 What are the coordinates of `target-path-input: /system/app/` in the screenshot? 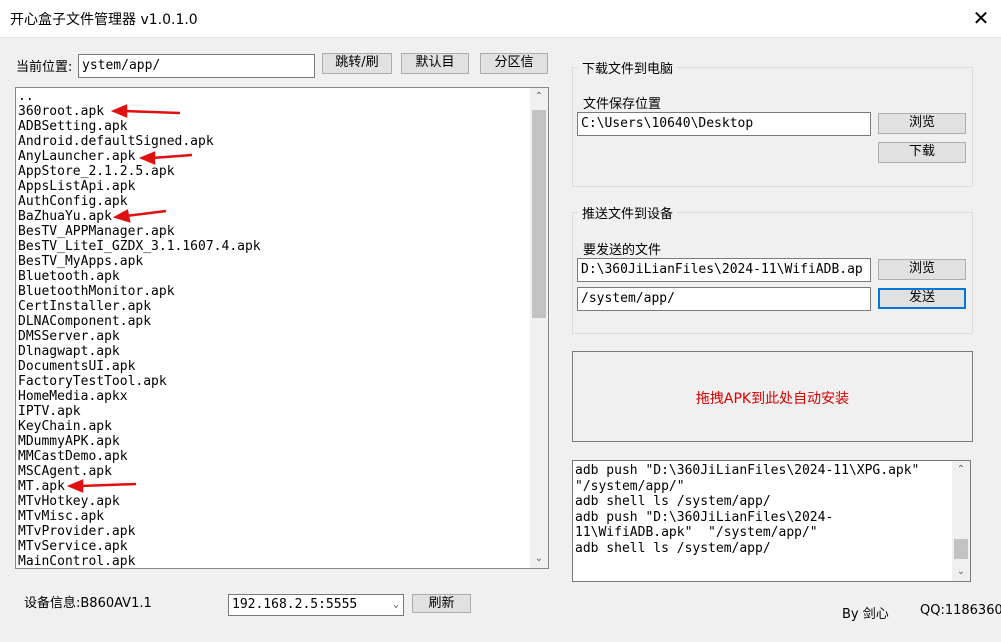 It's located at (724, 299).